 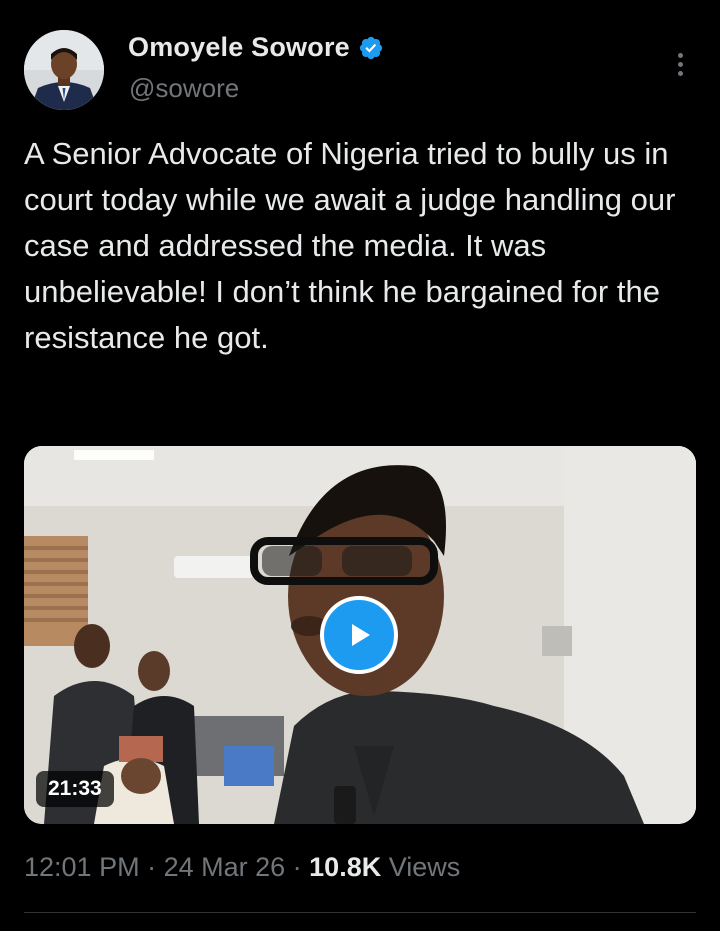 I want to click on profile-photo, so click(x=64, y=70).